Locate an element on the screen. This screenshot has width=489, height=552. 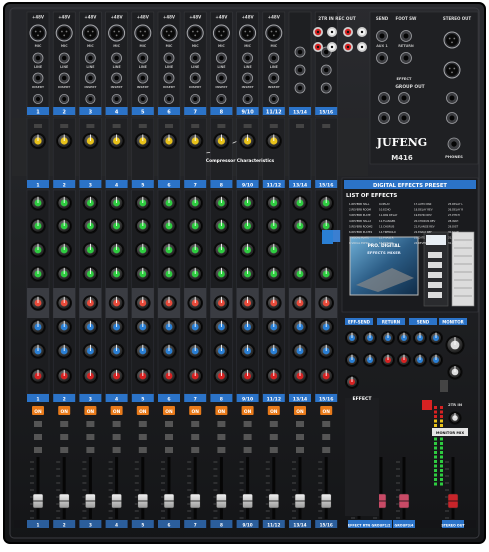
eq-button is located at coordinates (336, 236).